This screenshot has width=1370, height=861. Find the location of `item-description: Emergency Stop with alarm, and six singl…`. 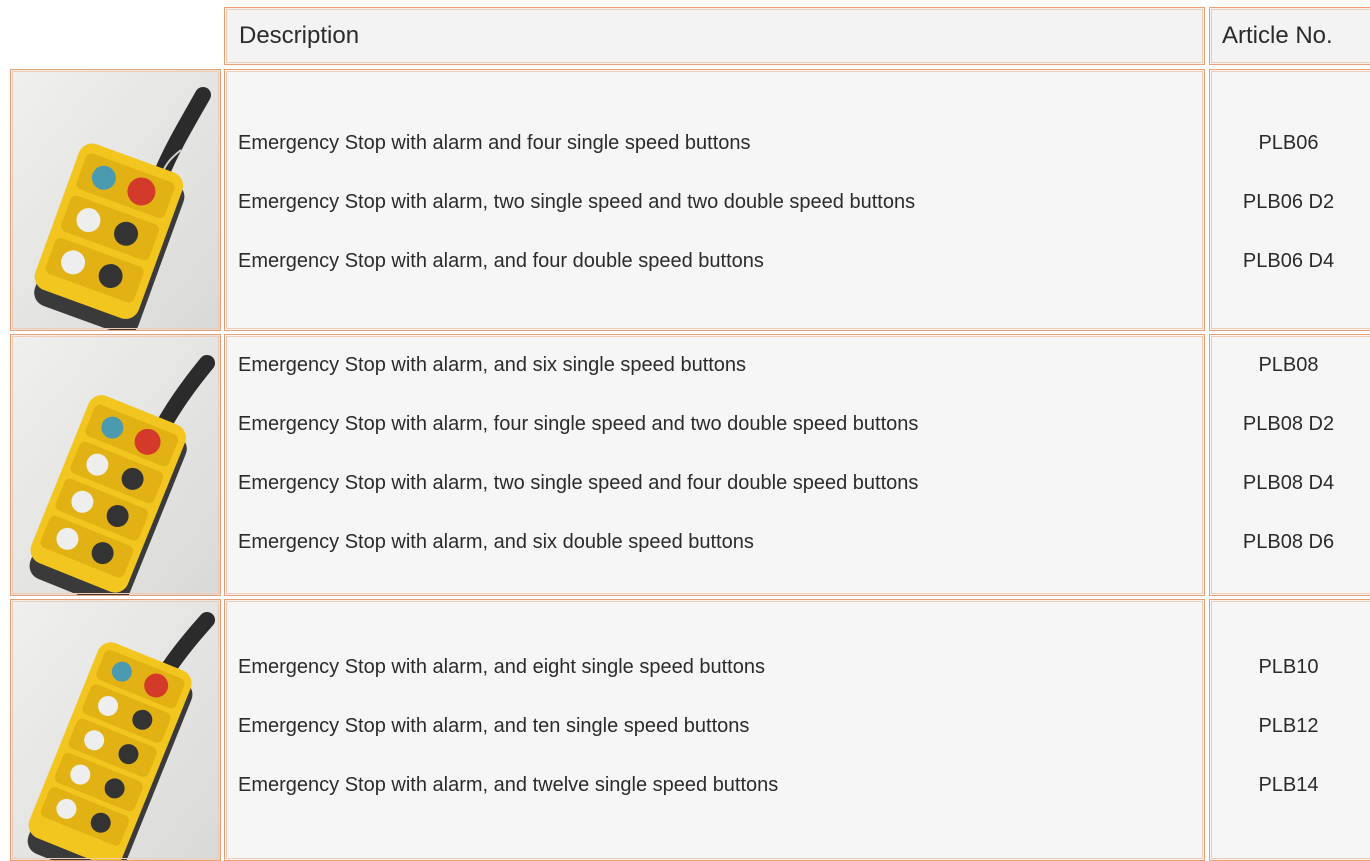

item-description: Emergency Stop with alarm, and six singl… is located at coordinates (492, 365).